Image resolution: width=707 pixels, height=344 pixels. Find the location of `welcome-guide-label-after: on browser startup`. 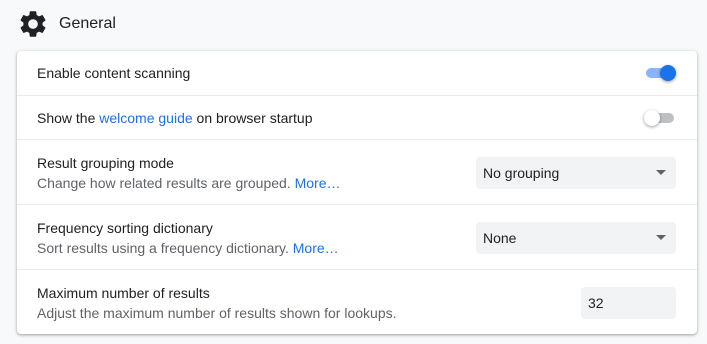

welcome-guide-label-after: on browser startup is located at coordinates (252, 118).